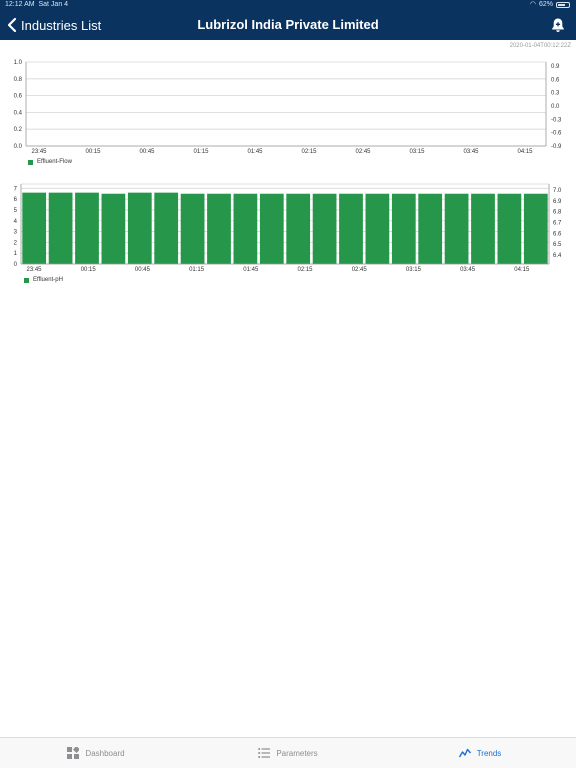 This screenshot has width=576, height=768. I want to click on y-left-tick-label: 0, so click(16, 265).